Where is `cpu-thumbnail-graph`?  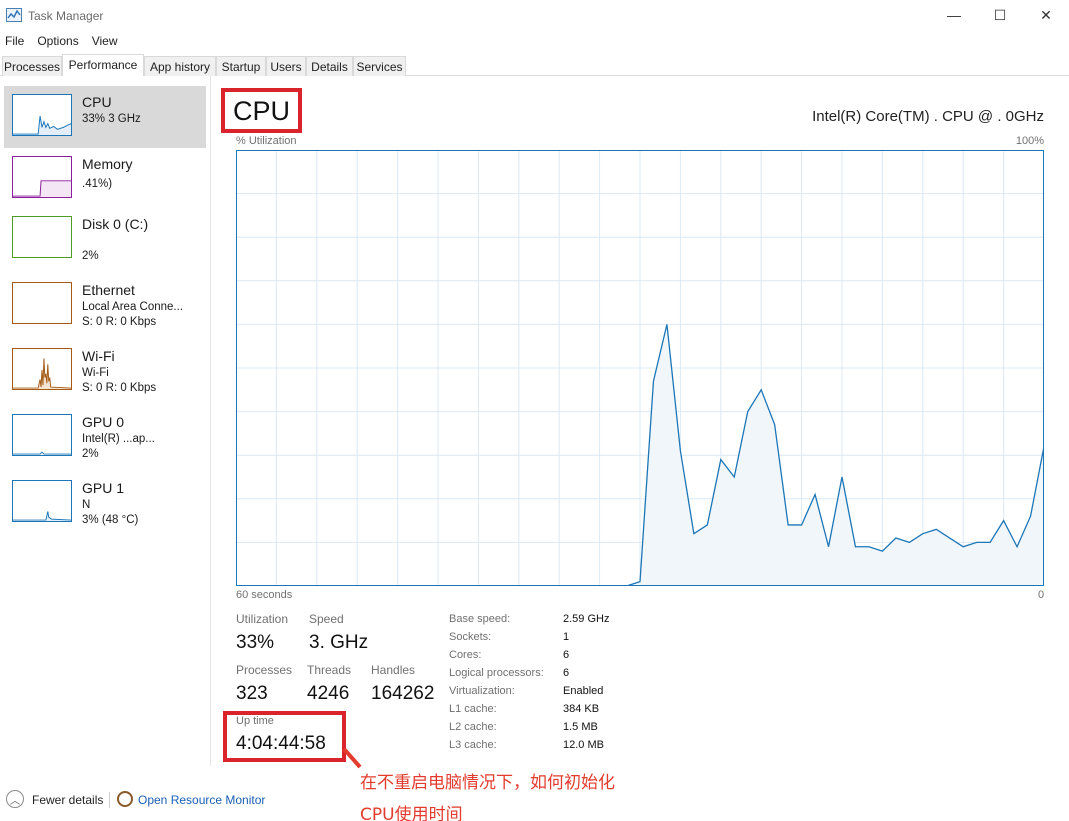 cpu-thumbnail-graph is located at coordinates (42, 115).